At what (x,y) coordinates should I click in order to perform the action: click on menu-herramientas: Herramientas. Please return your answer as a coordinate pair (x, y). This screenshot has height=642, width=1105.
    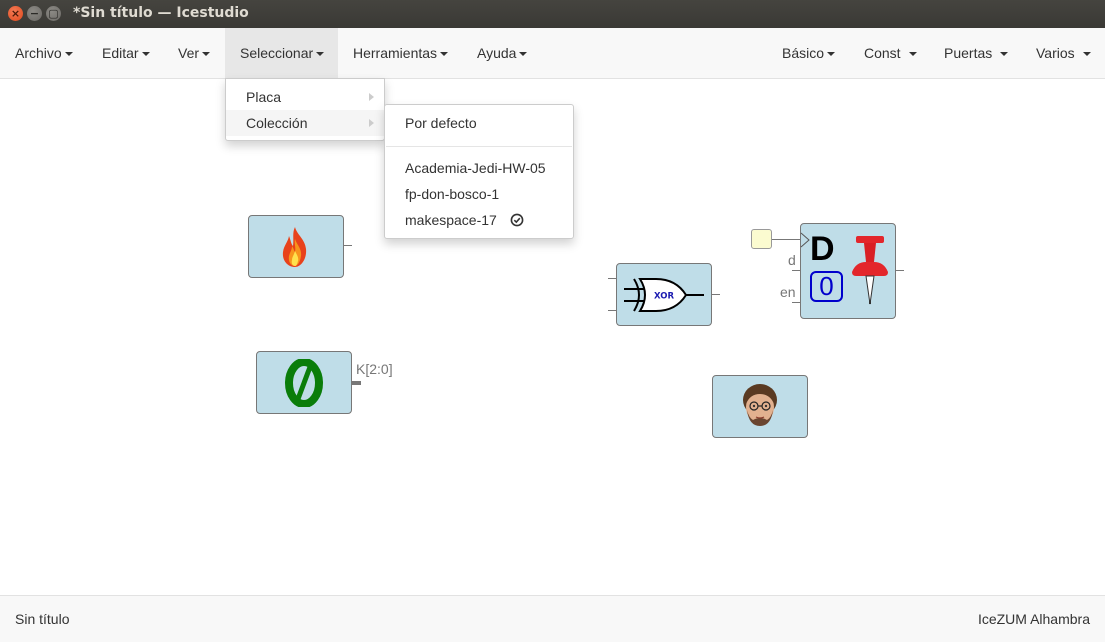
    Looking at the image, I should click on (400, 53).